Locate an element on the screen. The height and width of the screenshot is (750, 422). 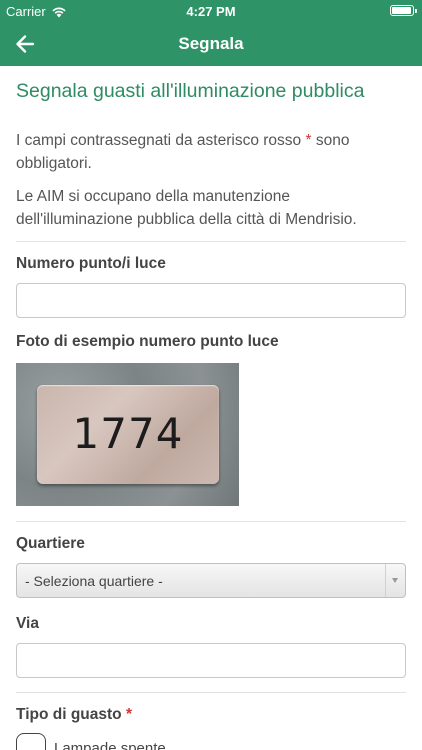
plate-number: 1774 is located at coordinates (128, 433).